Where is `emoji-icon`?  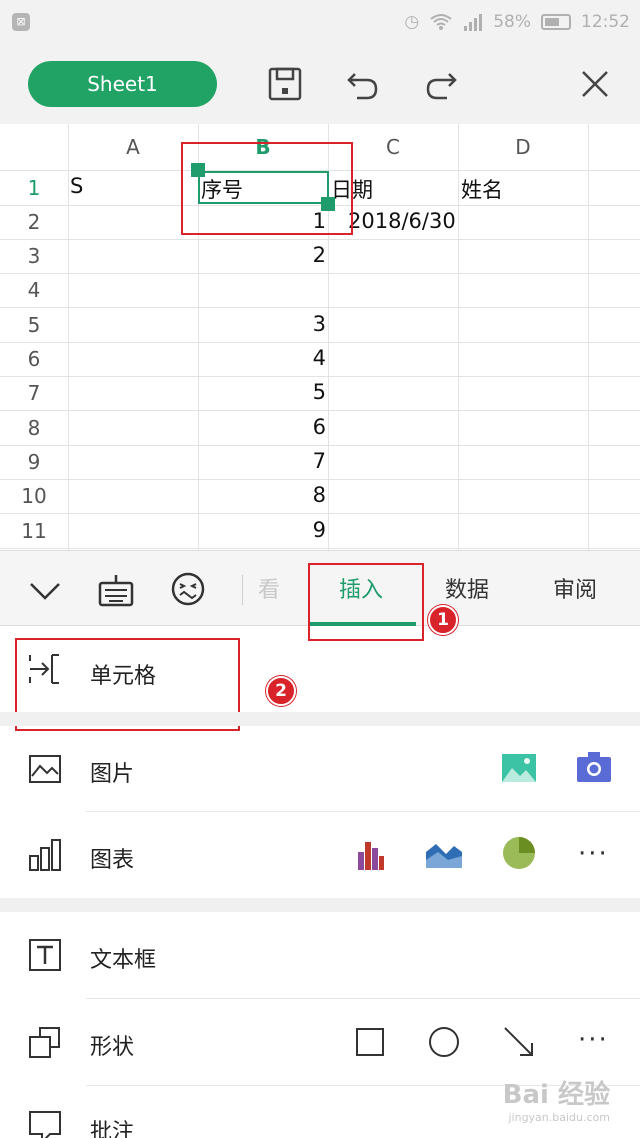 emoji-icon is located at coordinates (188, 589).